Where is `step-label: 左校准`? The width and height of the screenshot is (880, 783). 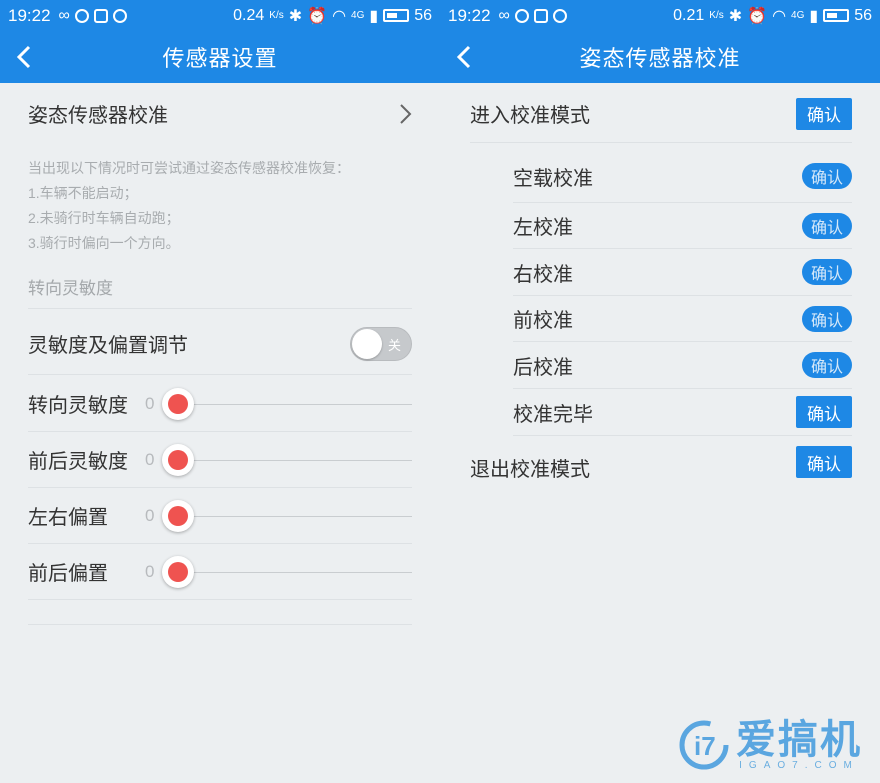
step-label: 左校准 is located at coordinates (543, 228).